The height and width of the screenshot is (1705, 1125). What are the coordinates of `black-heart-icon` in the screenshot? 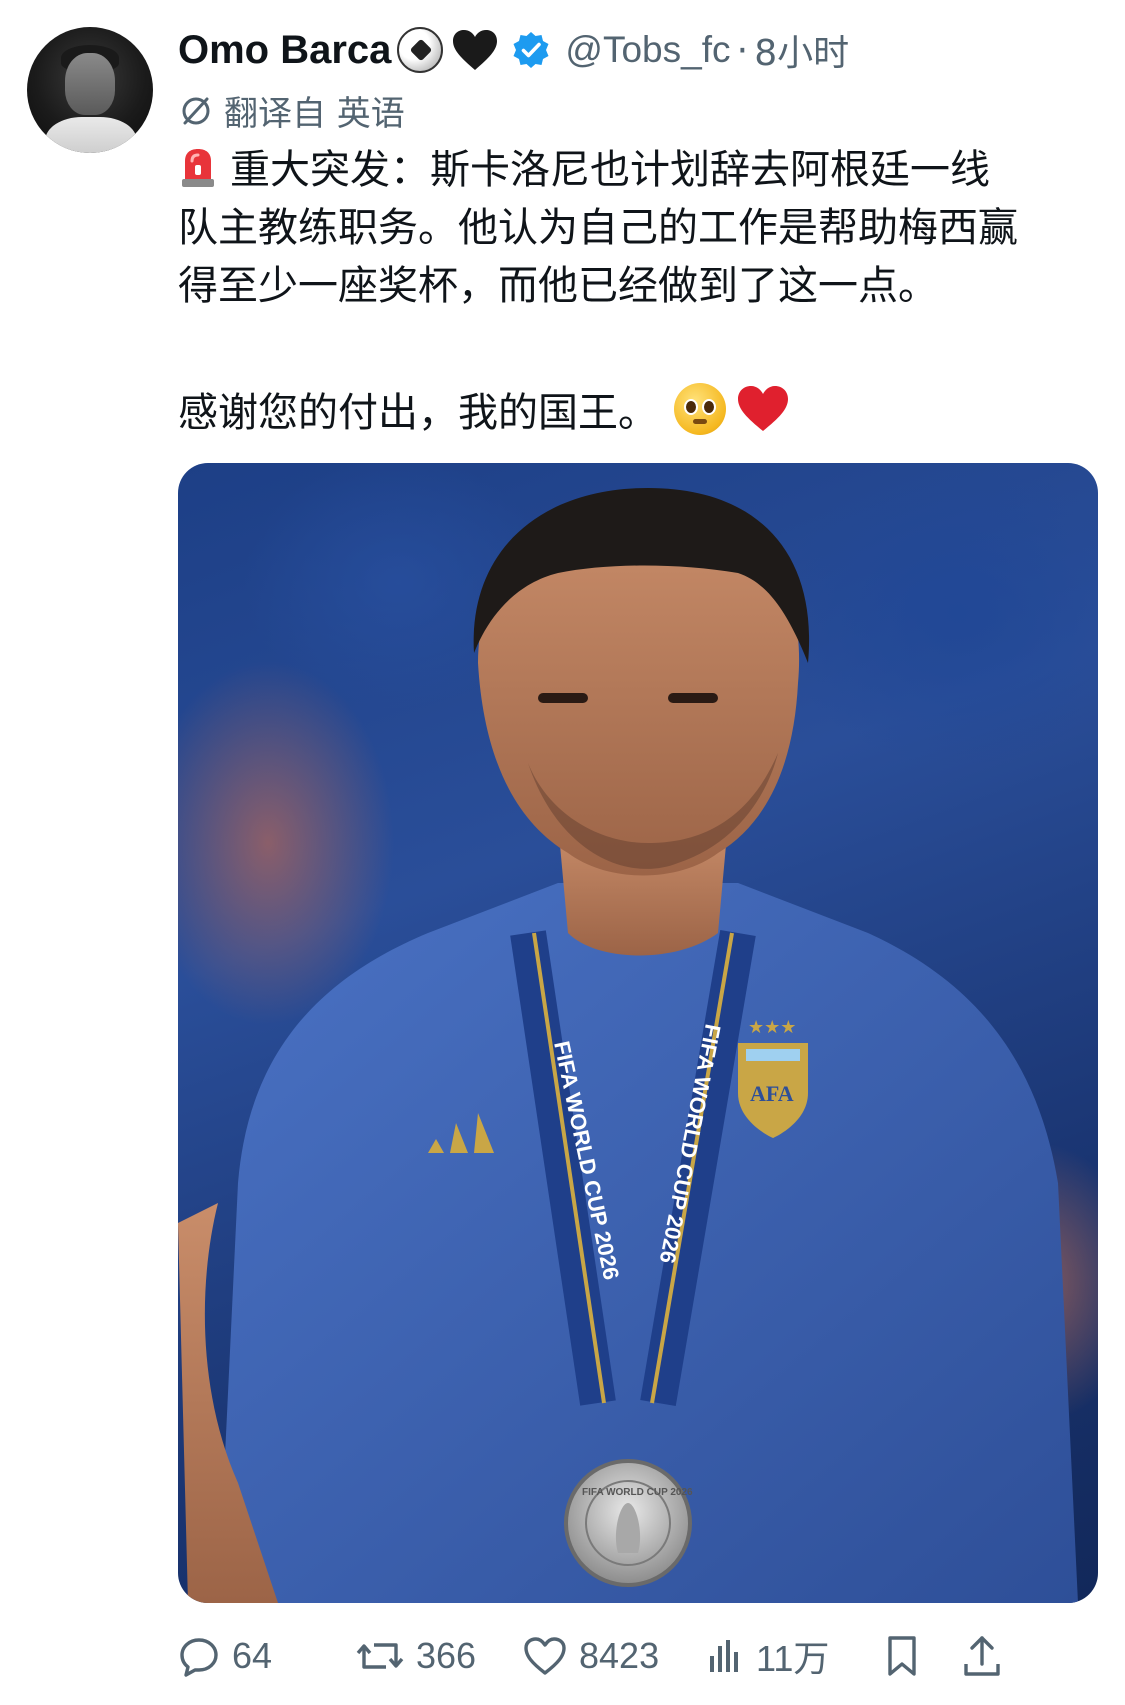 It's located at (475, 50).